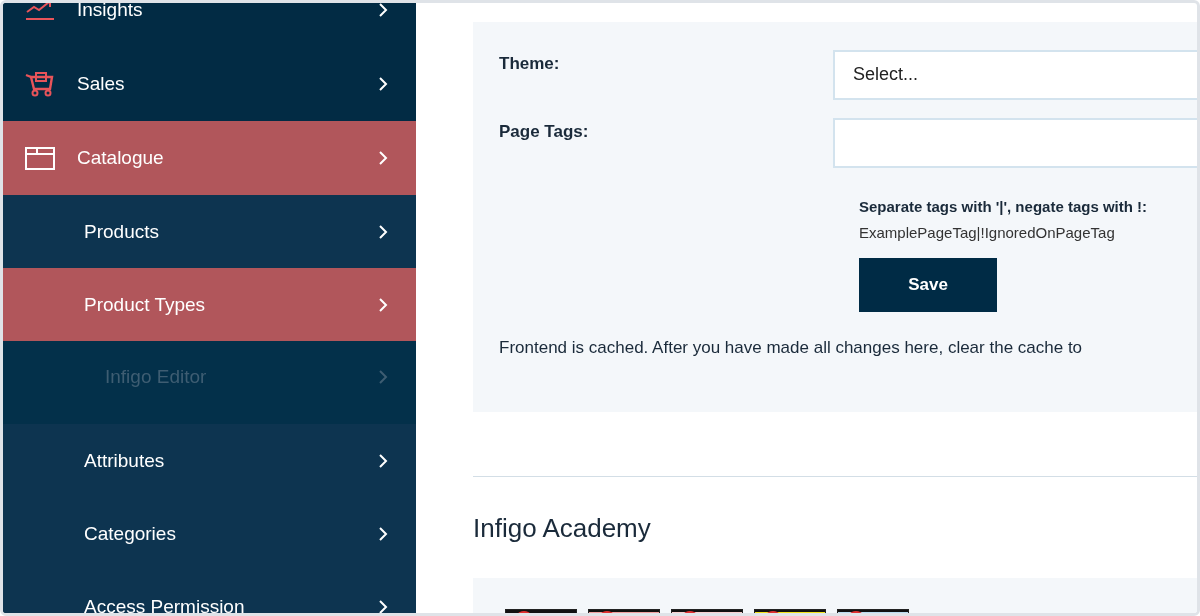 Image resolution: width=1200 pixels, height=616 pixels. What do you see at coordinates (209, 591) in the screenshot?
I see `sidebar-item: Access Permission` at bounding box center [209, 591].